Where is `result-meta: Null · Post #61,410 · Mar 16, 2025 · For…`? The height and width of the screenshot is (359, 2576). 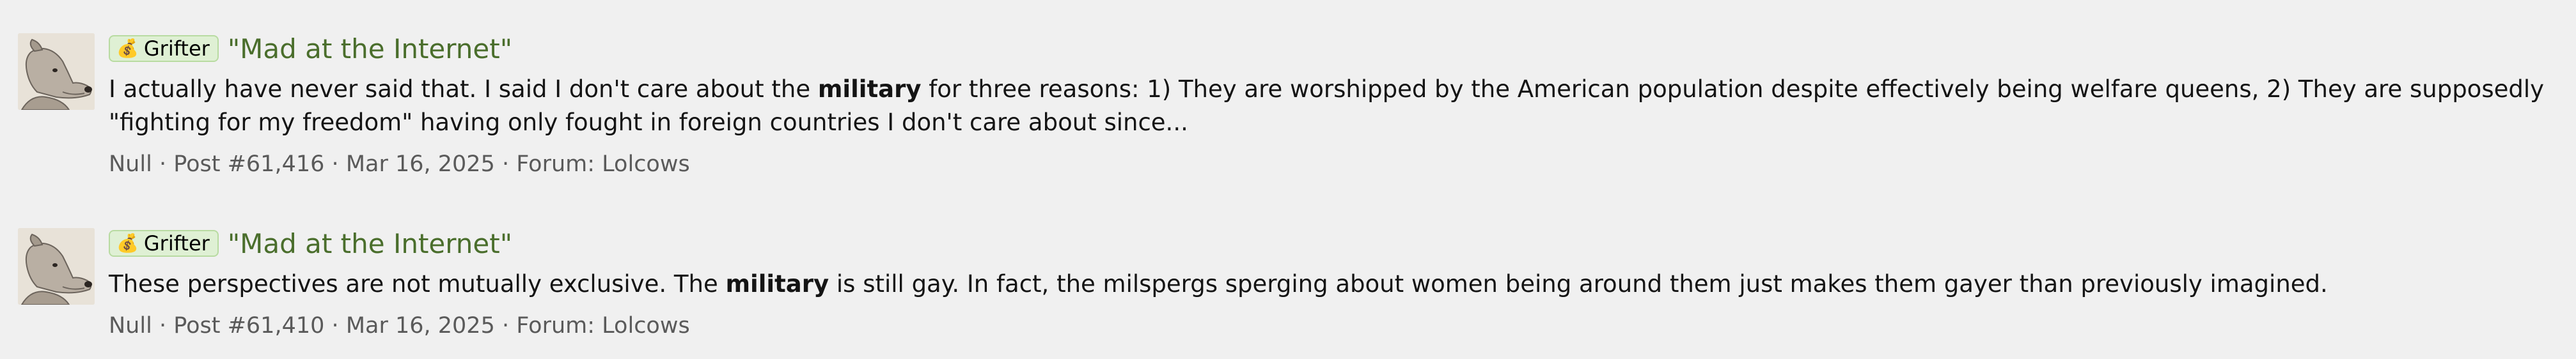 result-meta: Null · Post #61,410 · Mar 16, 2025 · For… is located at coordinates (1333, 325).